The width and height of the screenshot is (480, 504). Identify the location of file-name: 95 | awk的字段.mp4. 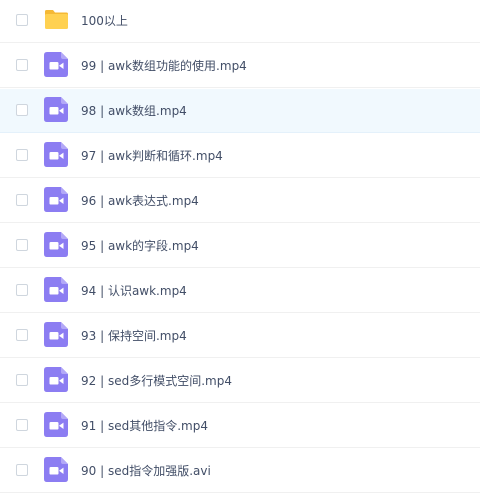
(140, 246).